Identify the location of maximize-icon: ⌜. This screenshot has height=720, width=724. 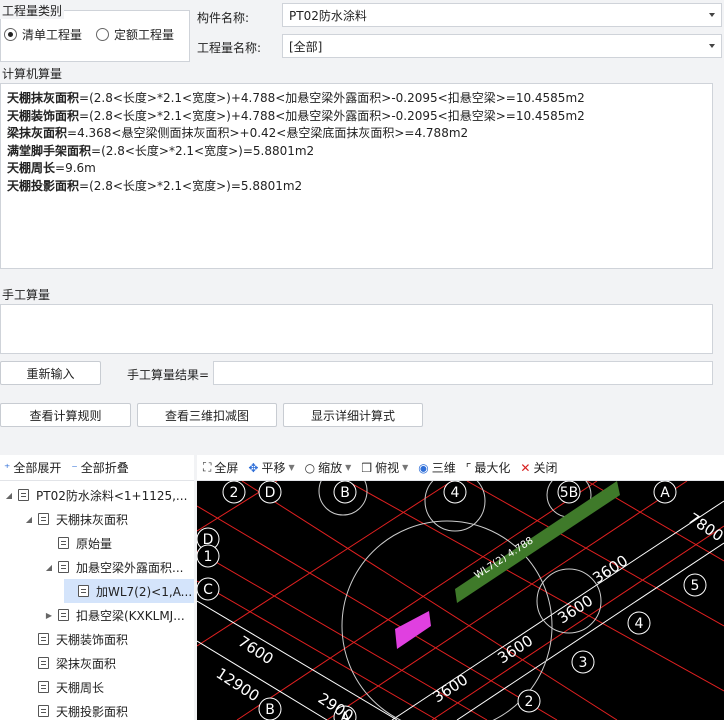
(468, 467).